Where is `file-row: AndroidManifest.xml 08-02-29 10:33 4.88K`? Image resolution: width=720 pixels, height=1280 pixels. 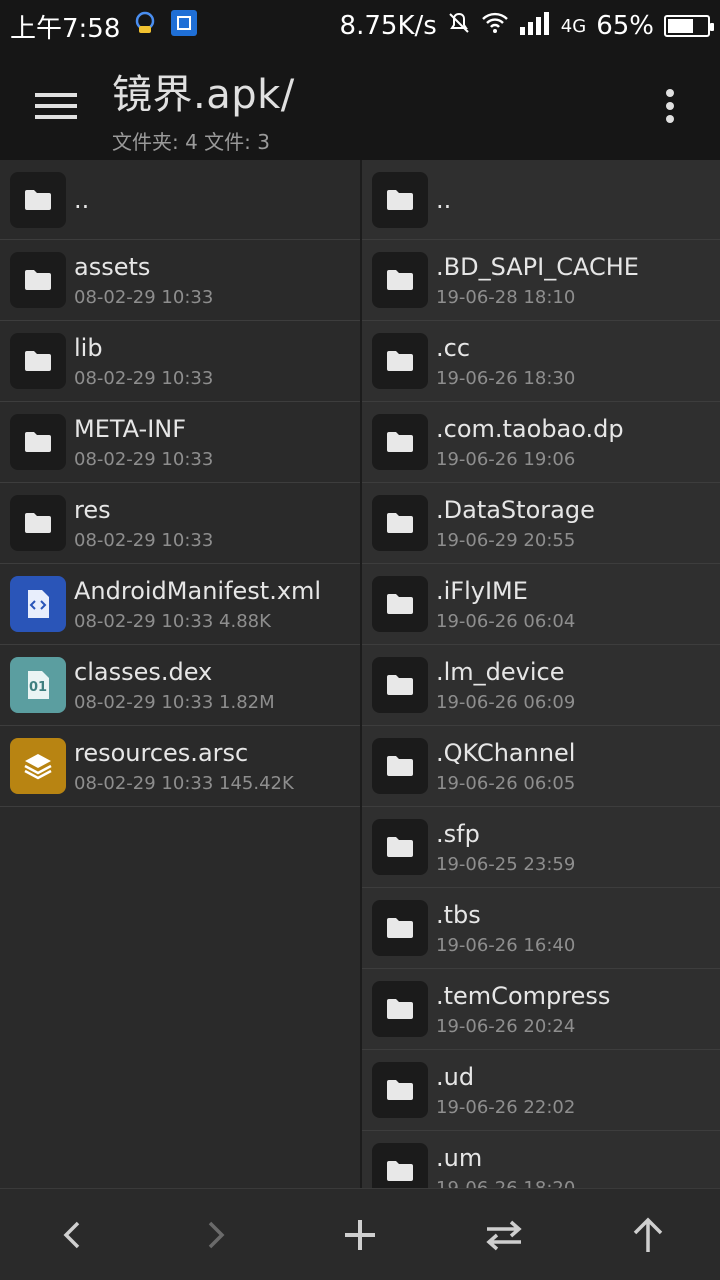
file-row: AndroidManifest.xml 08-02-29 10:33 4.88K is located at coordinates (180, 604).